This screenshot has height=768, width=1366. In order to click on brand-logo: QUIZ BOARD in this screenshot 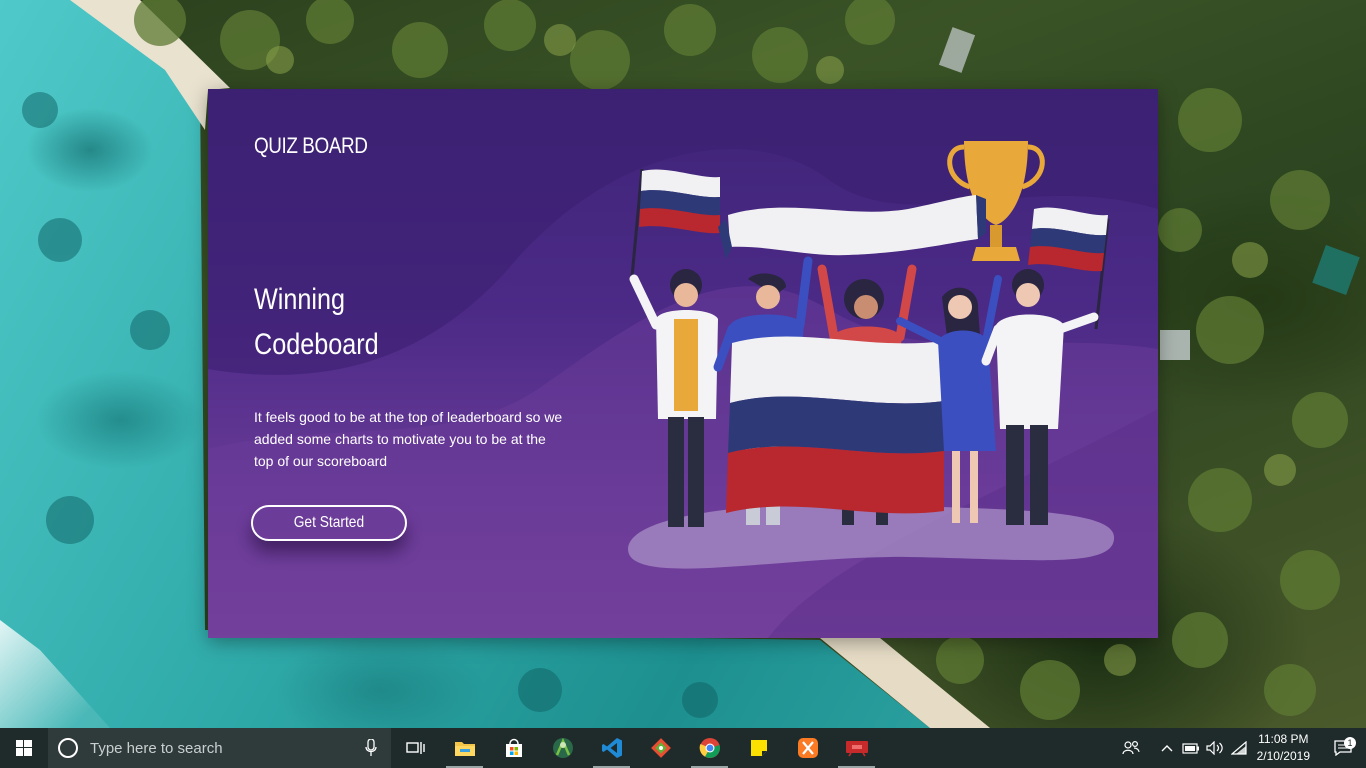, I will do `click(311, 145)`.